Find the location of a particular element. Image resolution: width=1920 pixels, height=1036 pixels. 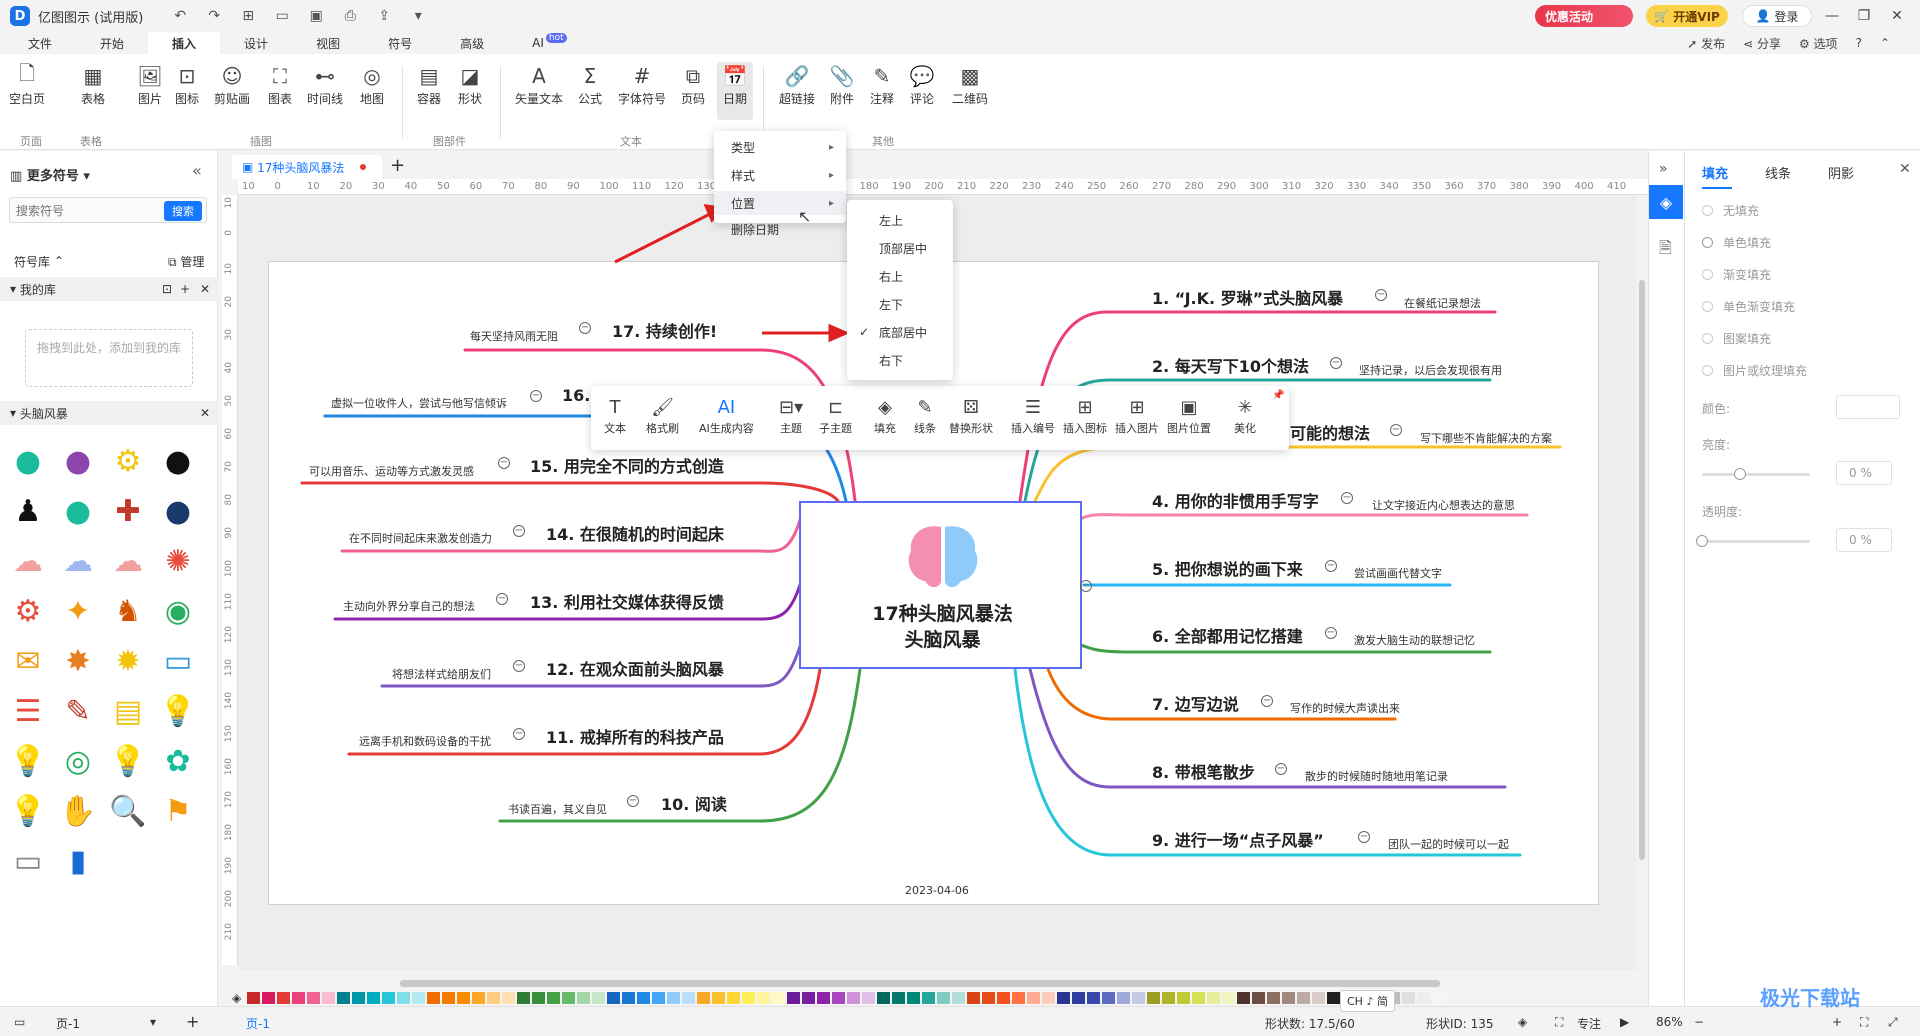

option-solid-gradient-fill: 单色渐变填充 is located at coordinates (1802, 306).